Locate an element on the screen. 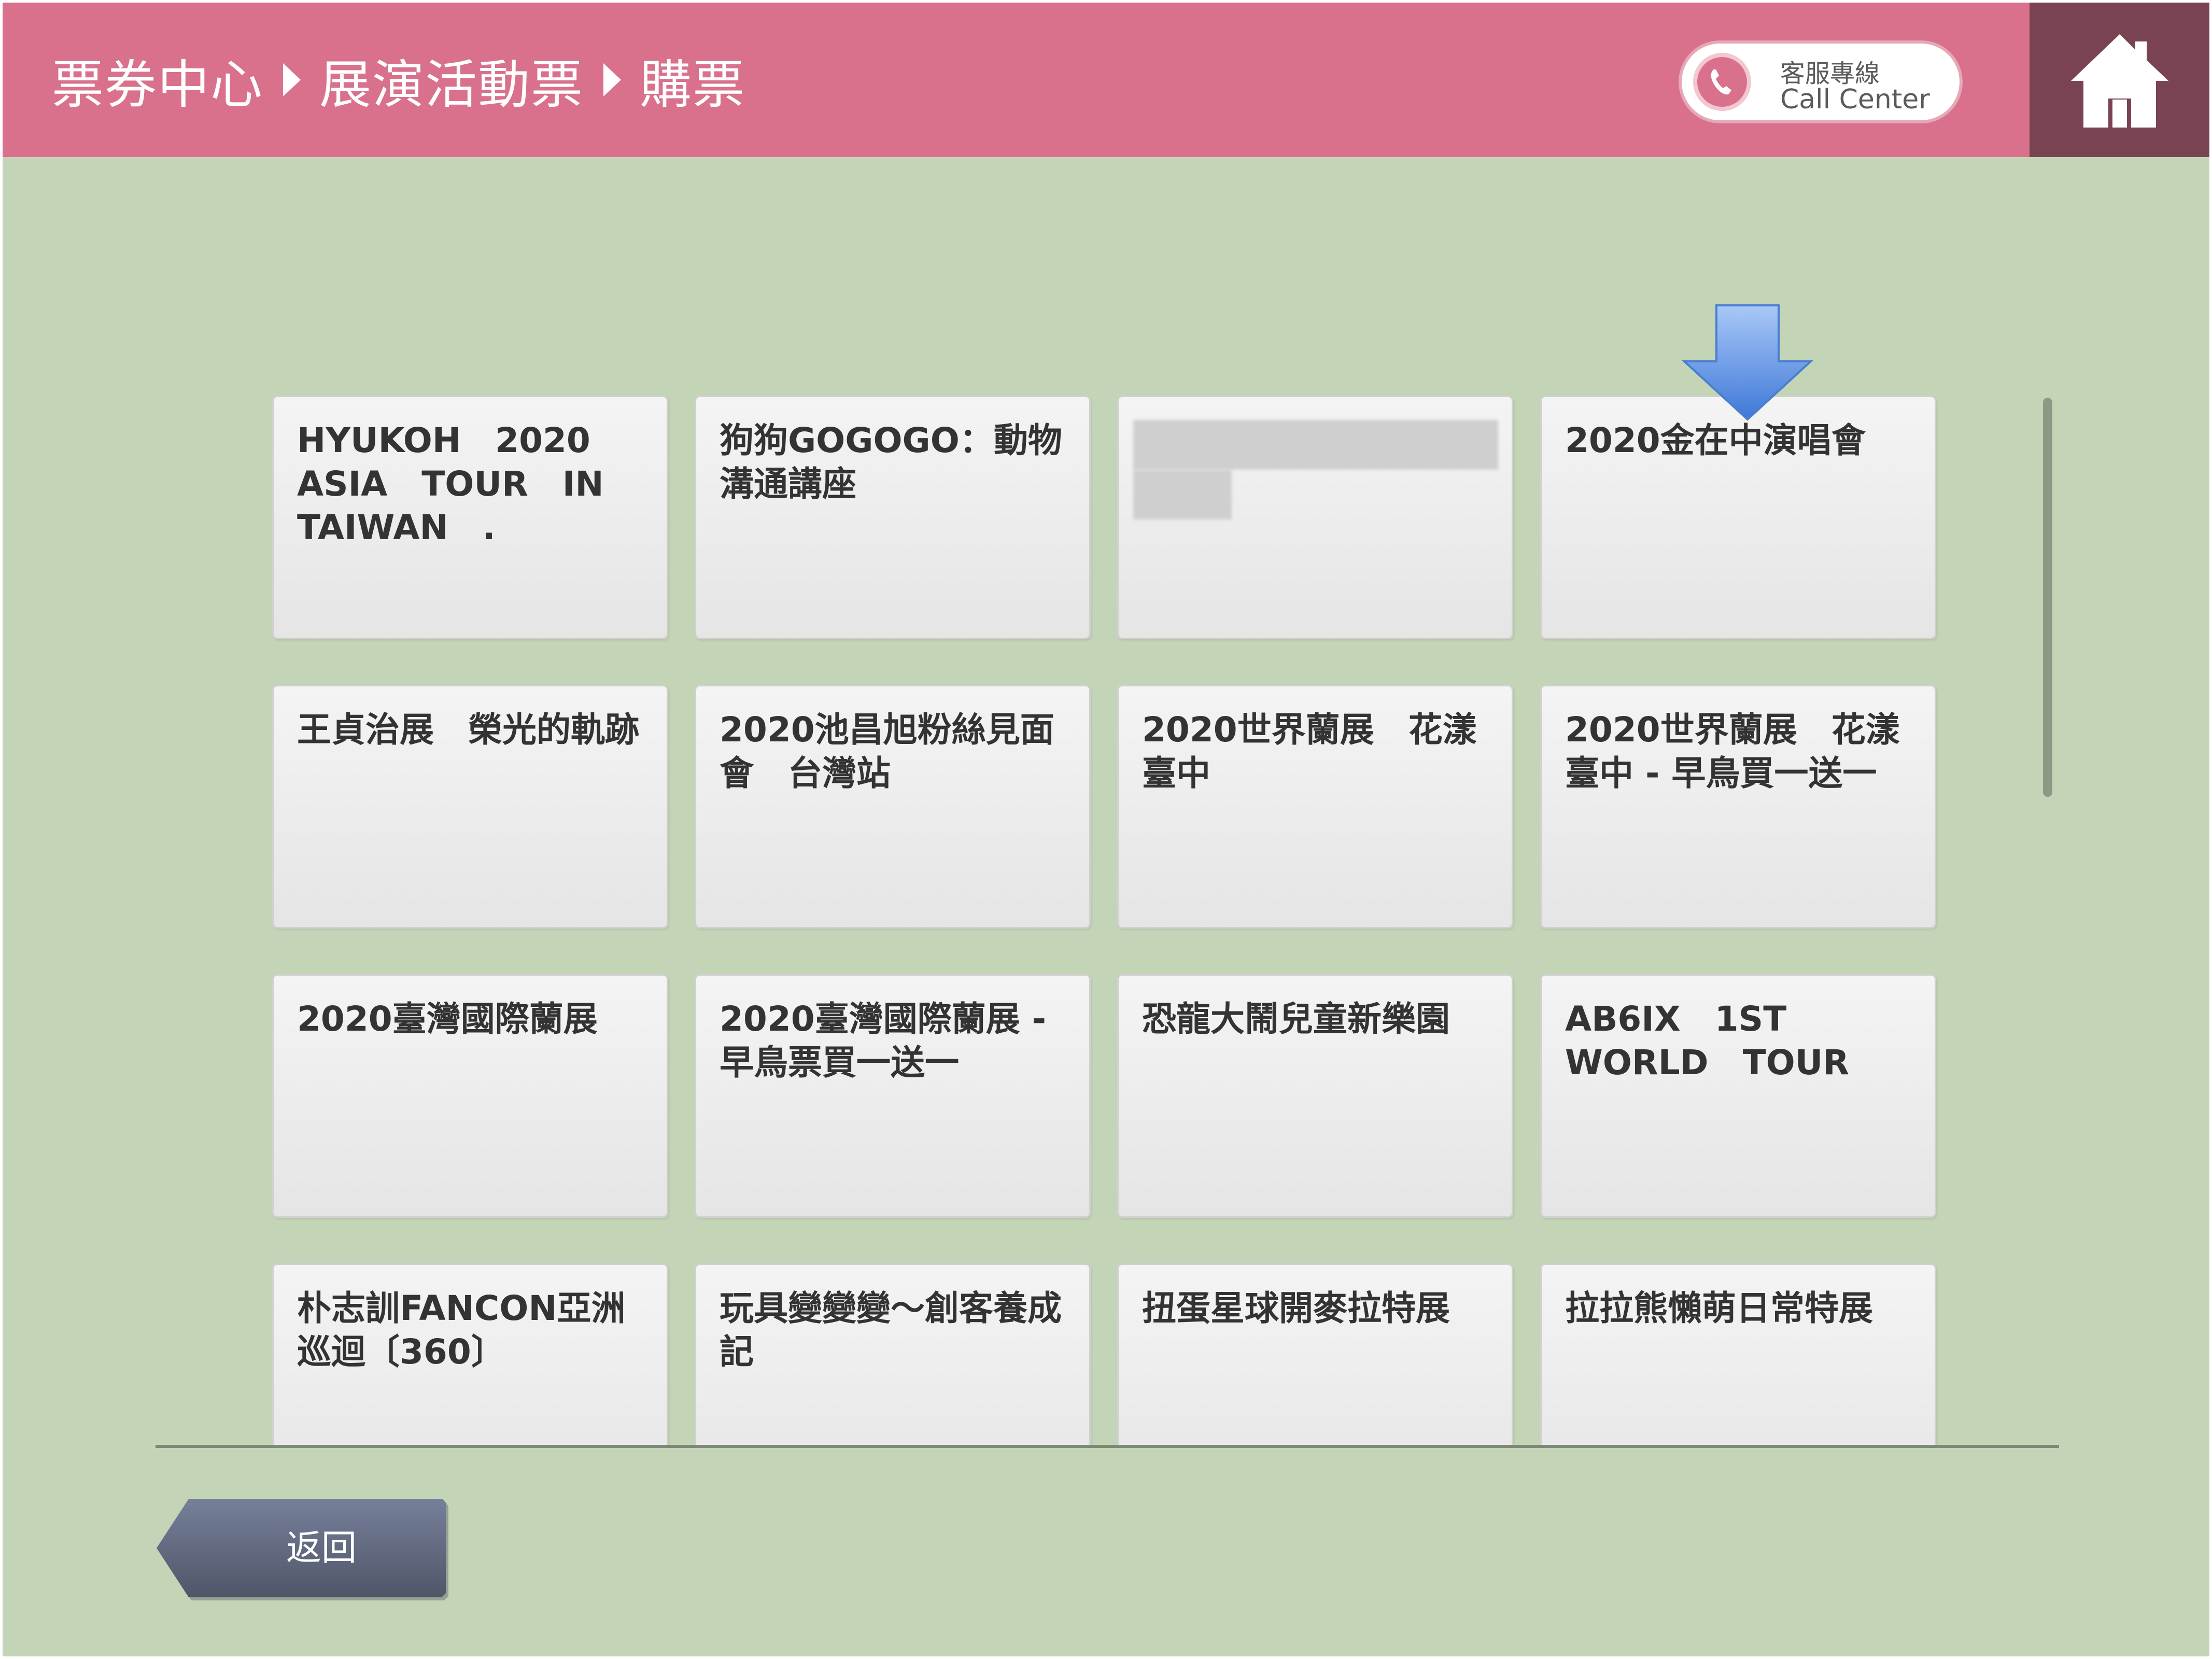 This screenshot has height=1659, width=2212. event-tile-label: 2020臺灣國際蘭展 - 早鳥票買一送一 is located at coordinates (889, 1040).